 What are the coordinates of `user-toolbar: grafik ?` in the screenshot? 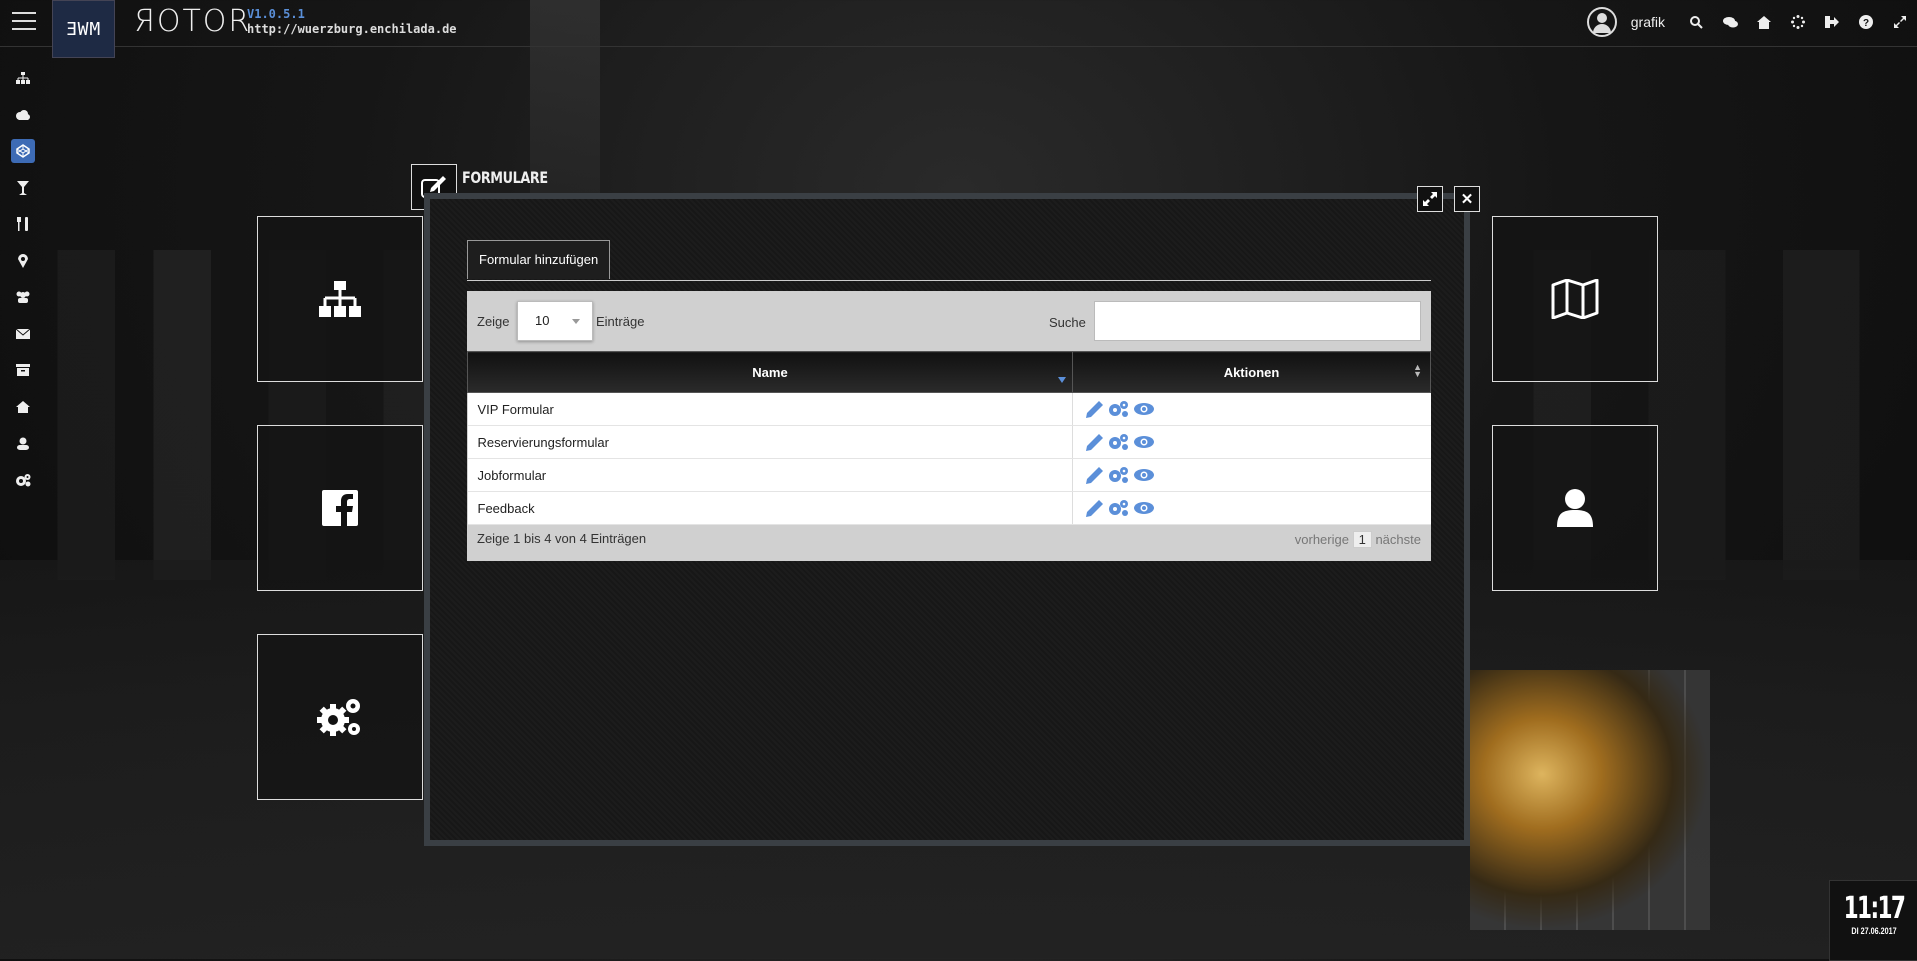 It's located at (1751, 22).